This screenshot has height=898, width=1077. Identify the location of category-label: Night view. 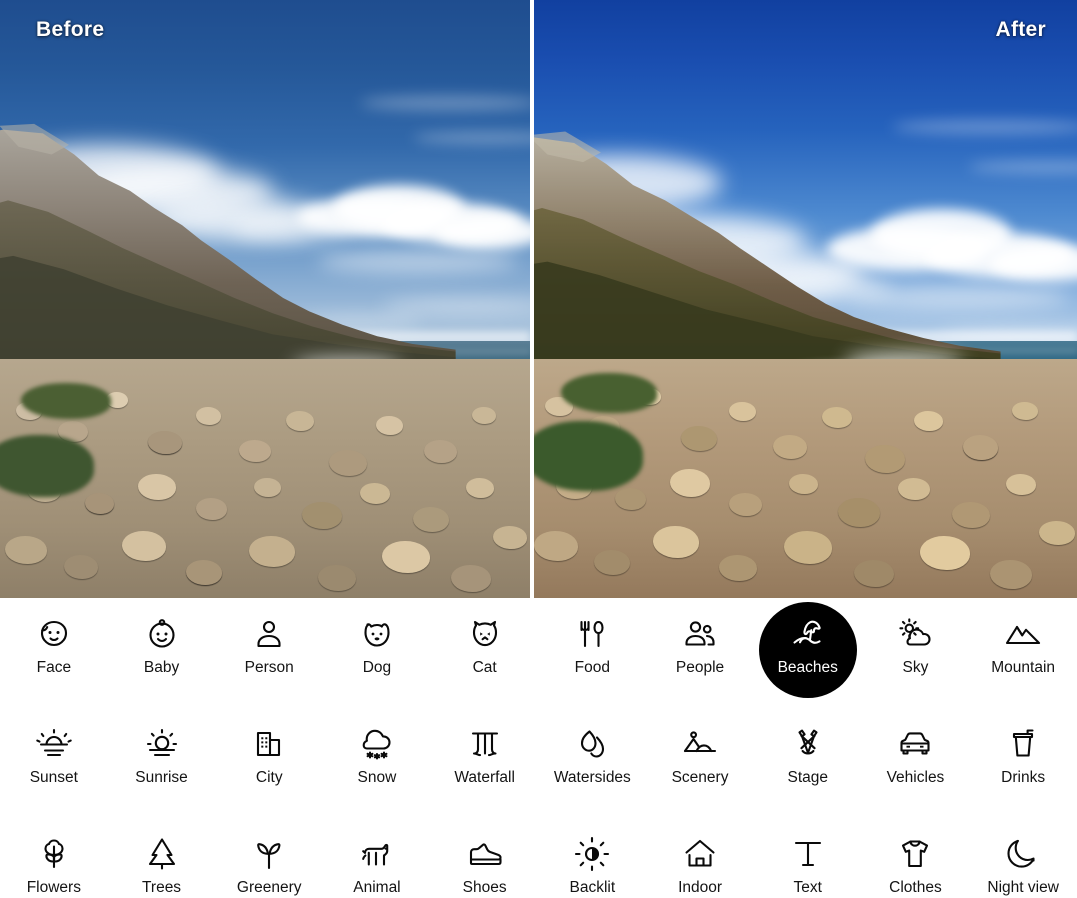
(1023, 887).